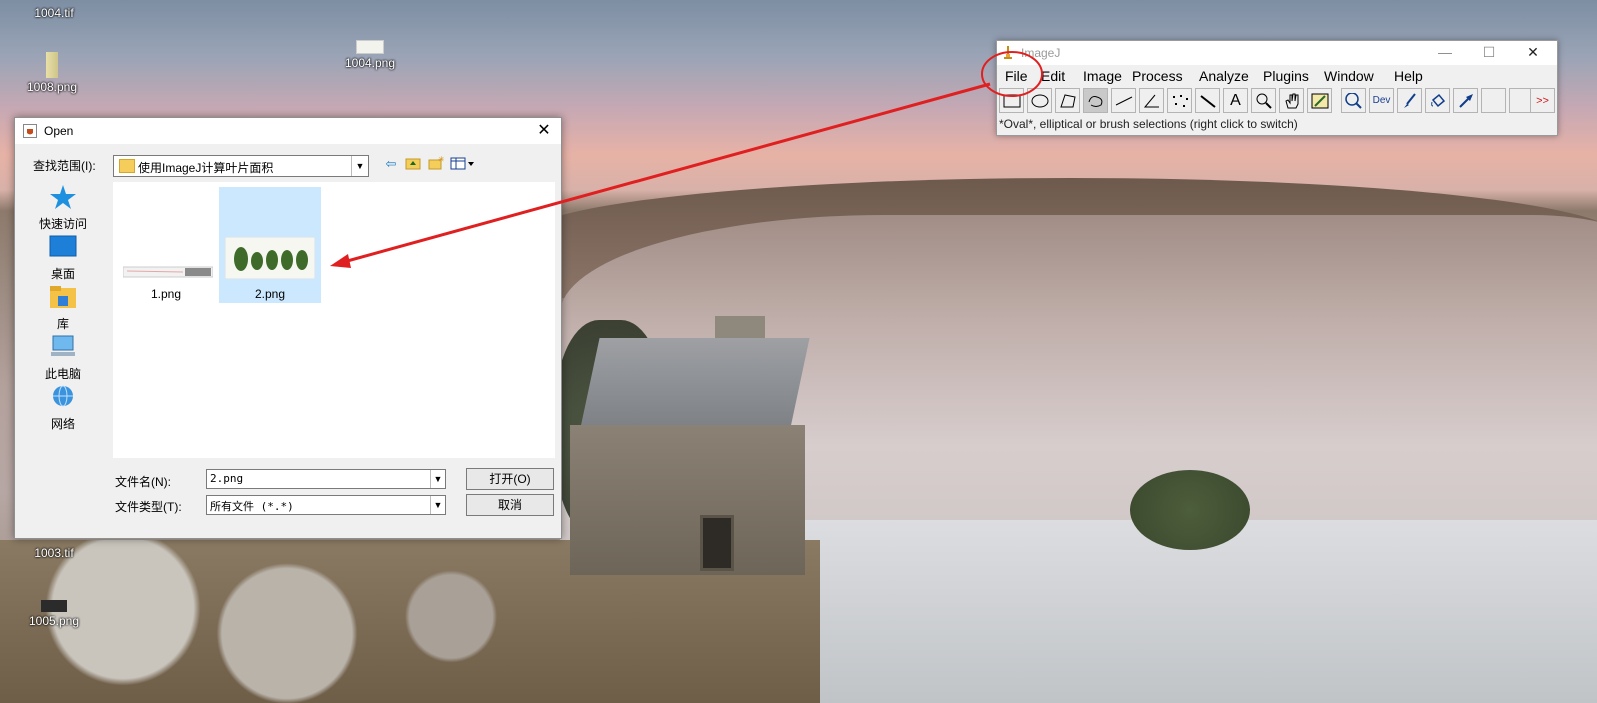 The image size is (1597, 703). Describe the element at coordinates (1224, 76) in the screenshot. I see `menu-analyze: Analyze` at that location.